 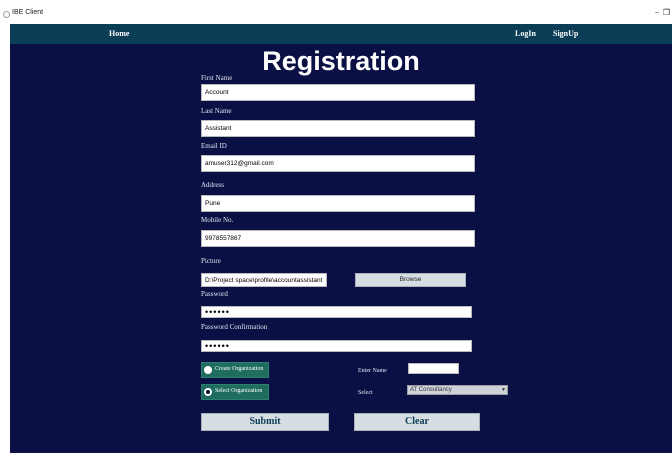 What do you see at coordinates (212, 185) in the screenshot?
I see `address-label: Address` at bounding box center [212, 185].